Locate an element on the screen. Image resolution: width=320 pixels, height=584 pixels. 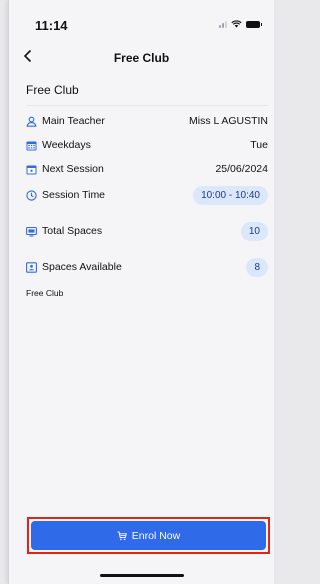
club-description: Free Club is located at coordinates (45, 293).